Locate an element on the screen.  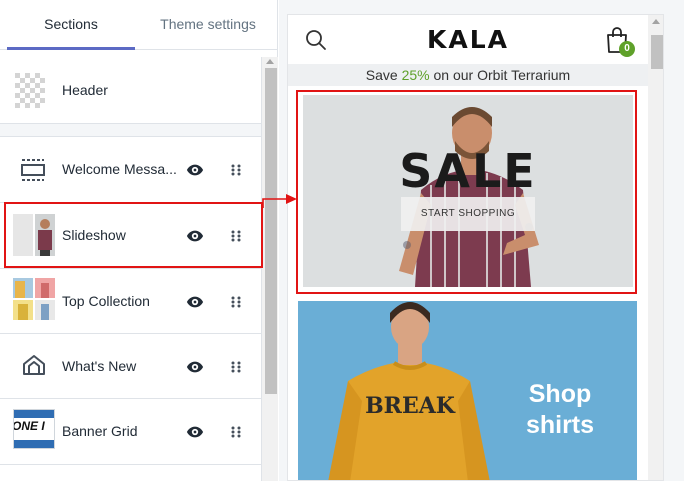
tabs-bar: Sections Theme settings is located at coordinates (139, 25).